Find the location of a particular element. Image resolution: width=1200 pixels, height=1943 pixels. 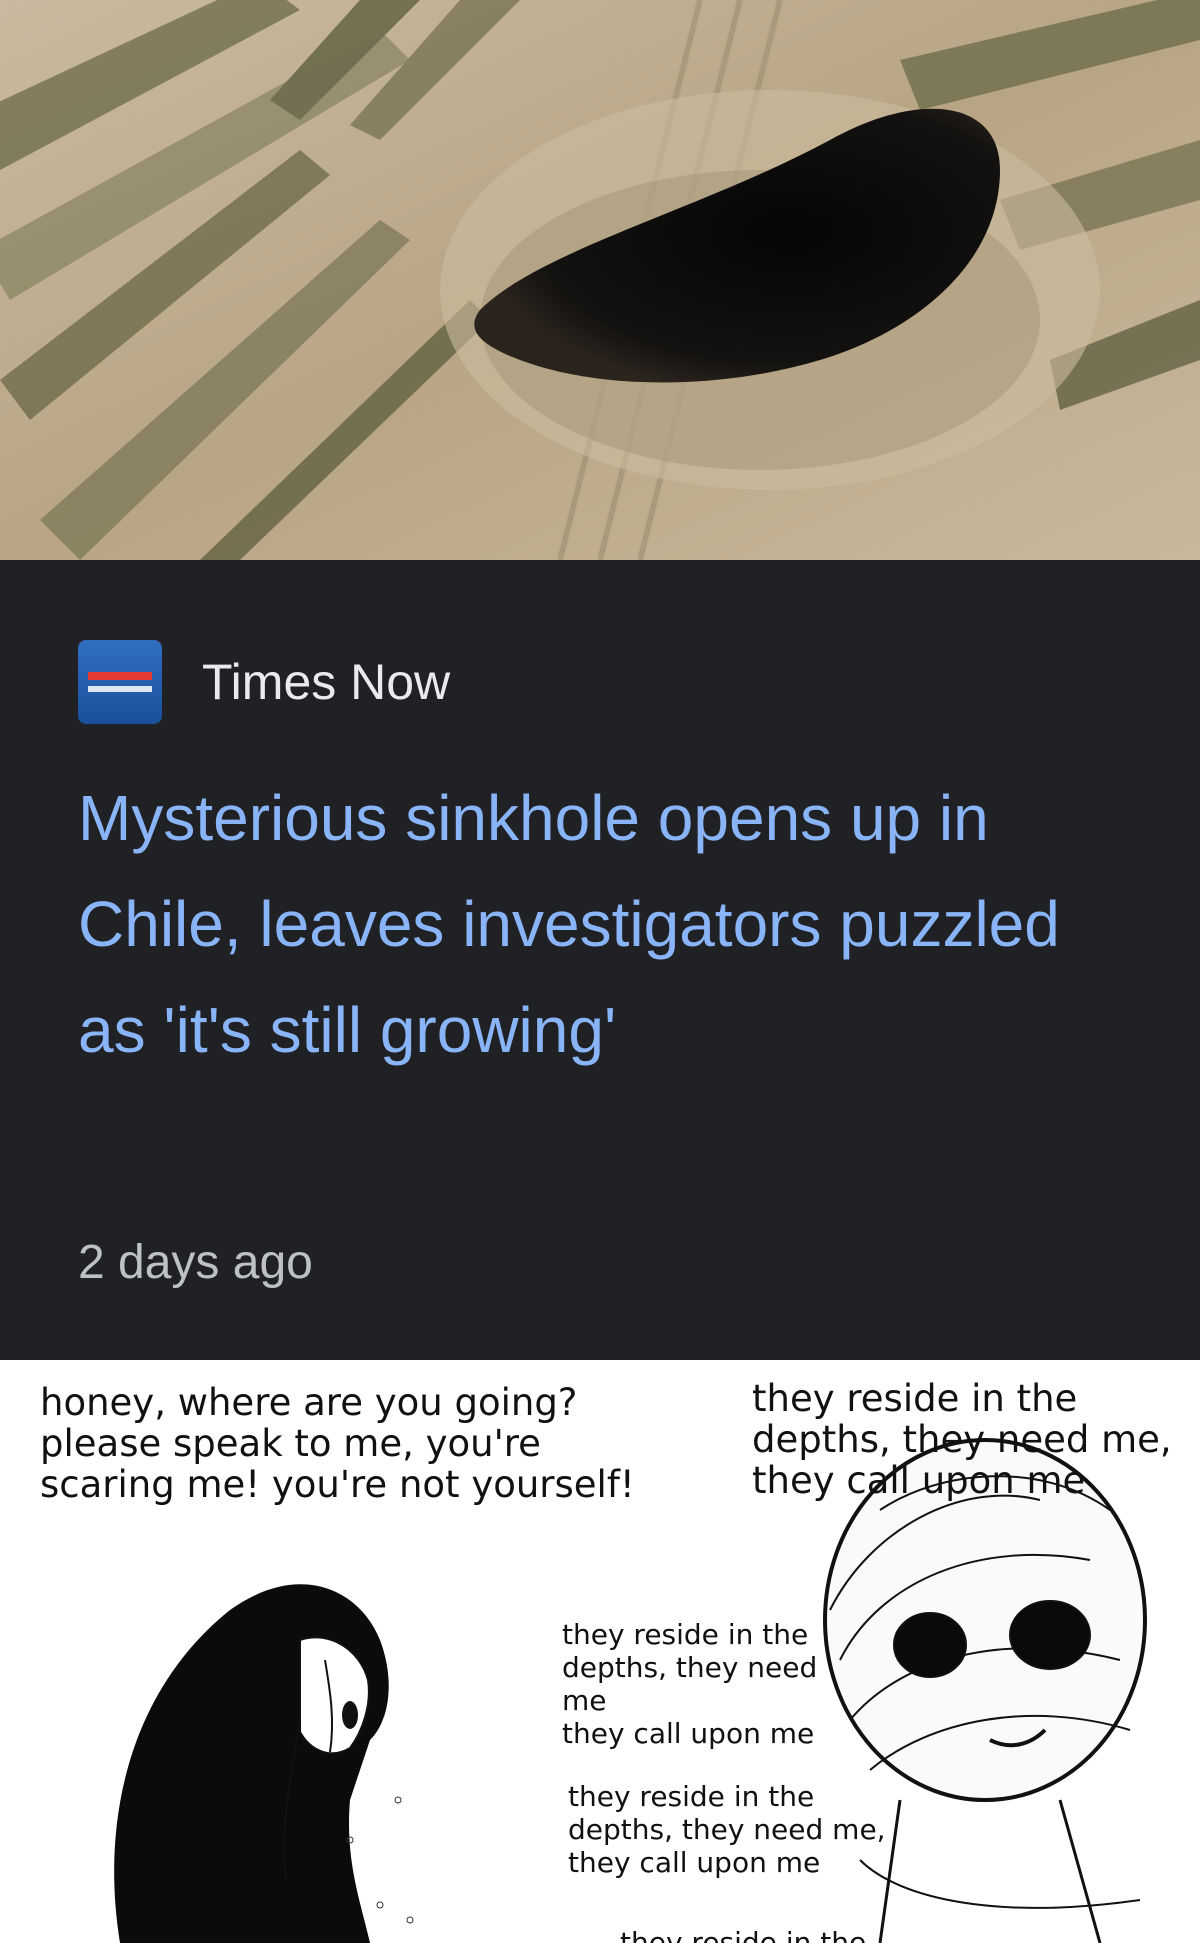

news-source: Times Now is located at coordinates (264, 682).